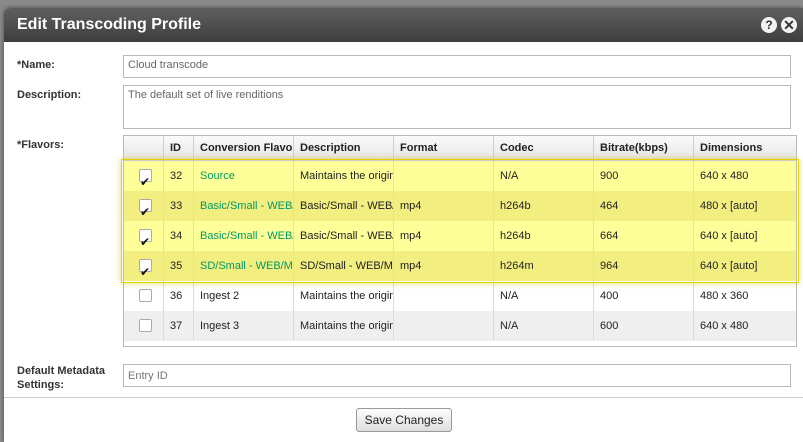 This screenshot has height=442, width=803. What do you see at coordinates (61, 378) in the screenshot?
I see `metadata-label: Default Metadata Settings:` at bounding box center [61, 378].